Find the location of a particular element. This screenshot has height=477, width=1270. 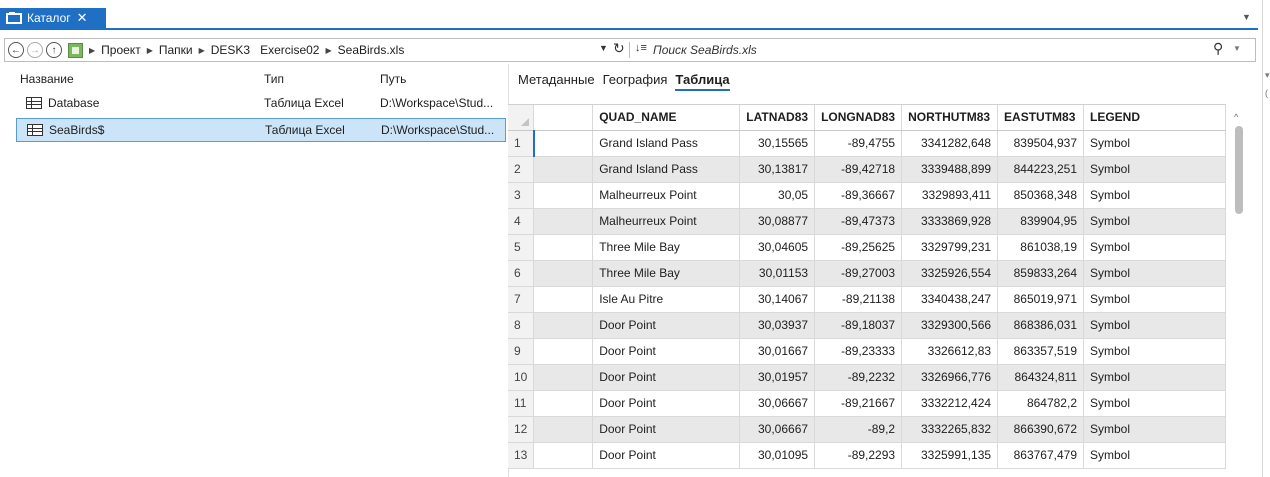

row-number: 13 is located at coordinates (521, 455).